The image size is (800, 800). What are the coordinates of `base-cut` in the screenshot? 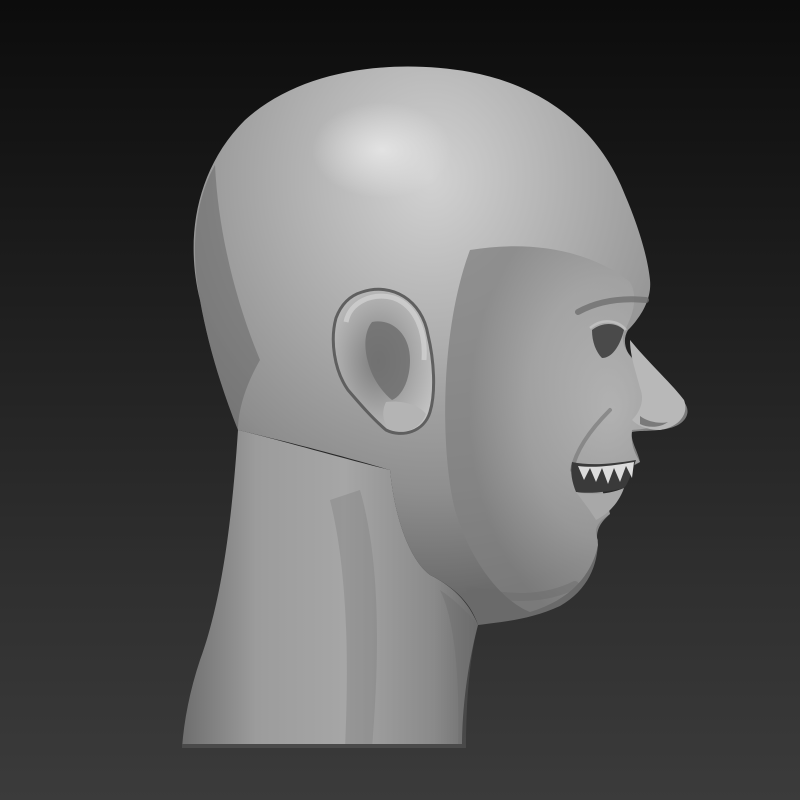 It's located at (322, 746).